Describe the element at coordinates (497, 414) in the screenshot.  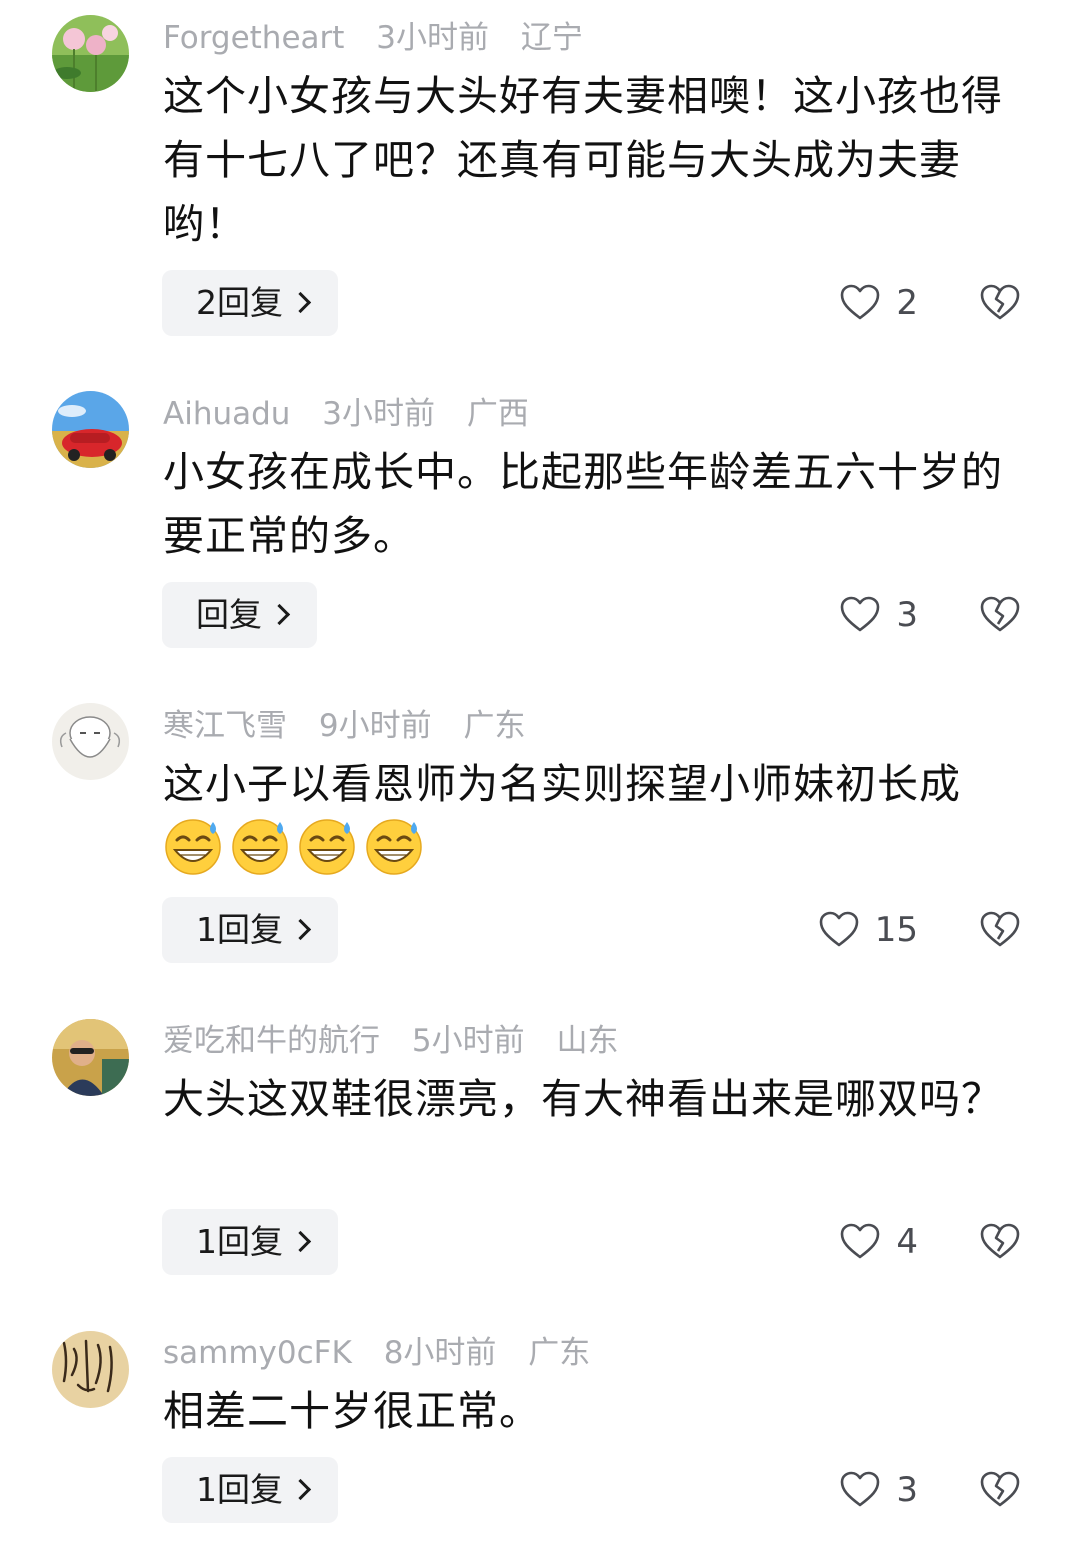
I see `comment-location: 广西` at that location.